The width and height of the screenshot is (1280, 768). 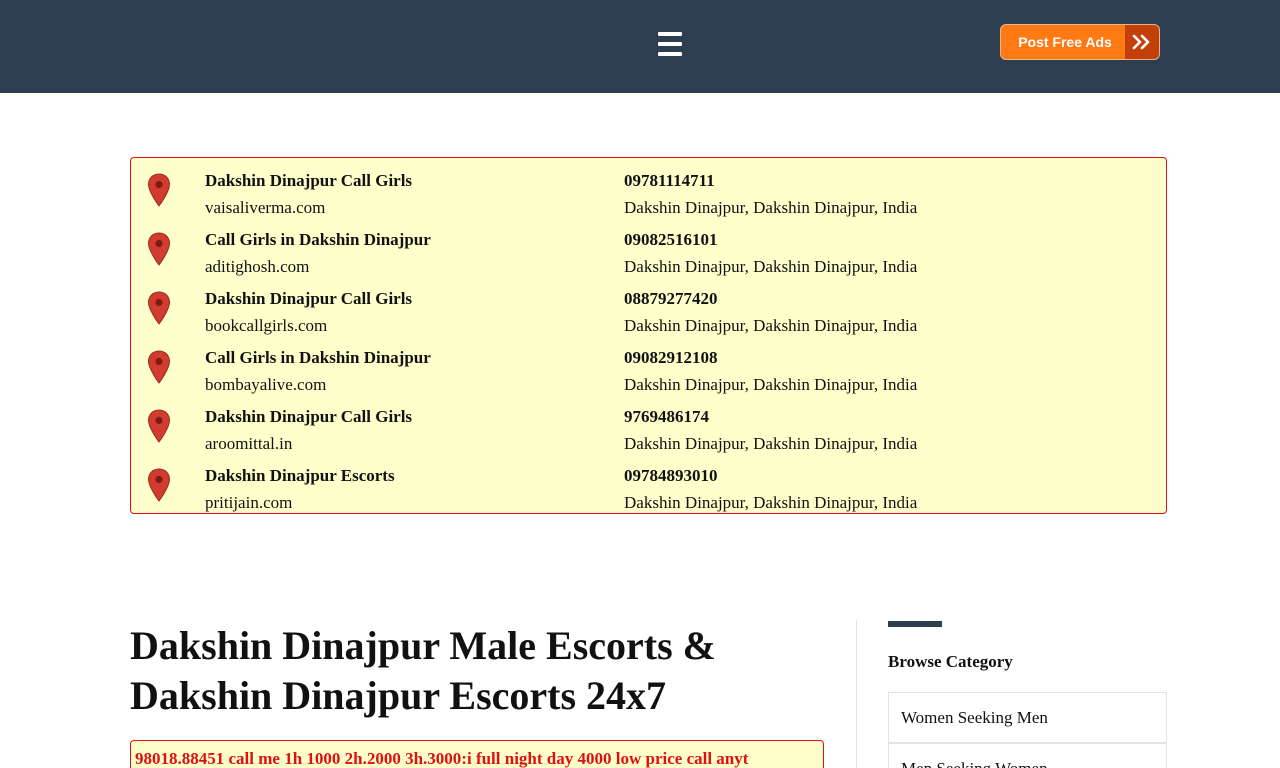 What do you see at coordinates (248, 503) in the screenshot?
I see `listing-website: pritijain.com` at bounding box center [248, 503].